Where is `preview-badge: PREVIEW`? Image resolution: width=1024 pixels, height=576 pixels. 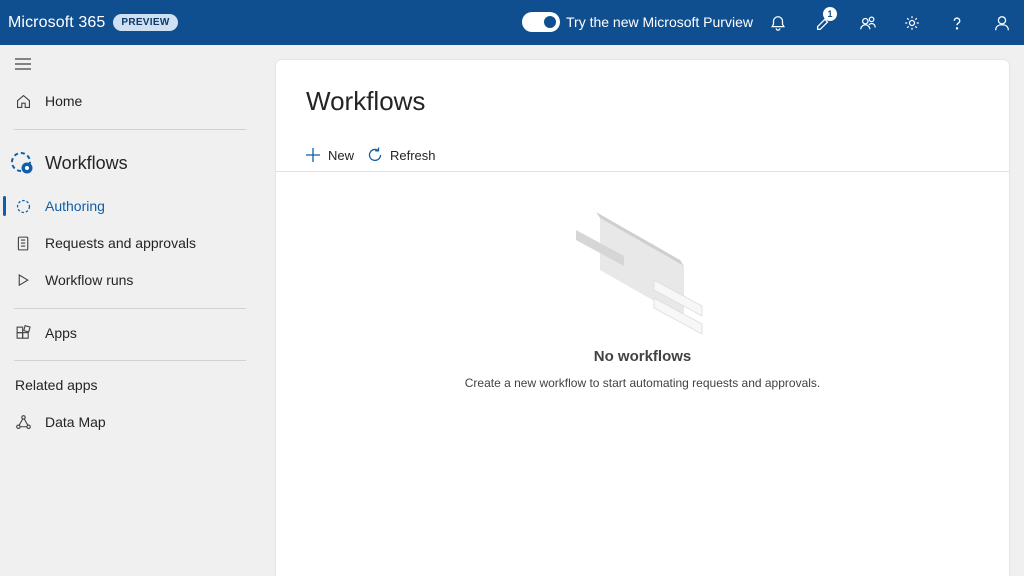
preview-badge: PREVIEW is located at coordinates (145, 22).